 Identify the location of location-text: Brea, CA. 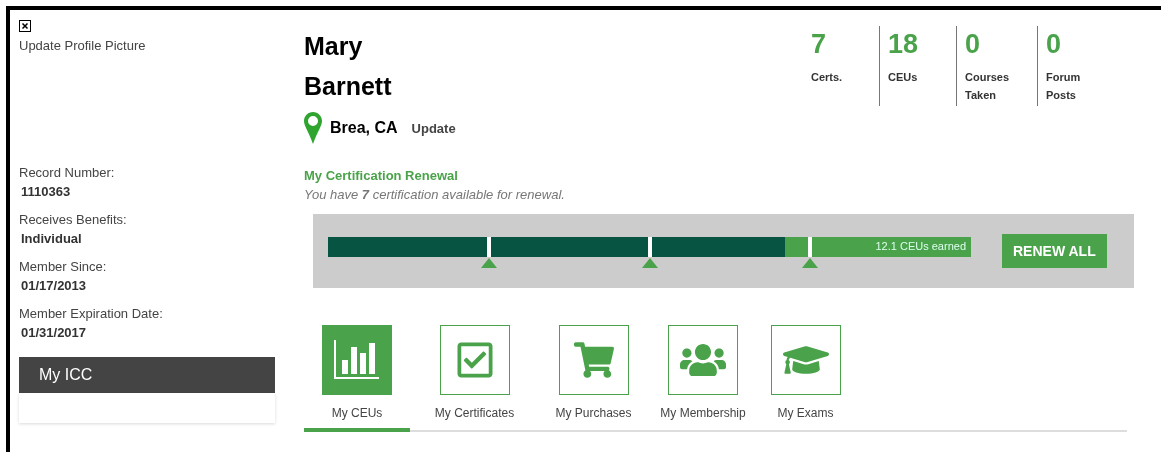
(364, 128).